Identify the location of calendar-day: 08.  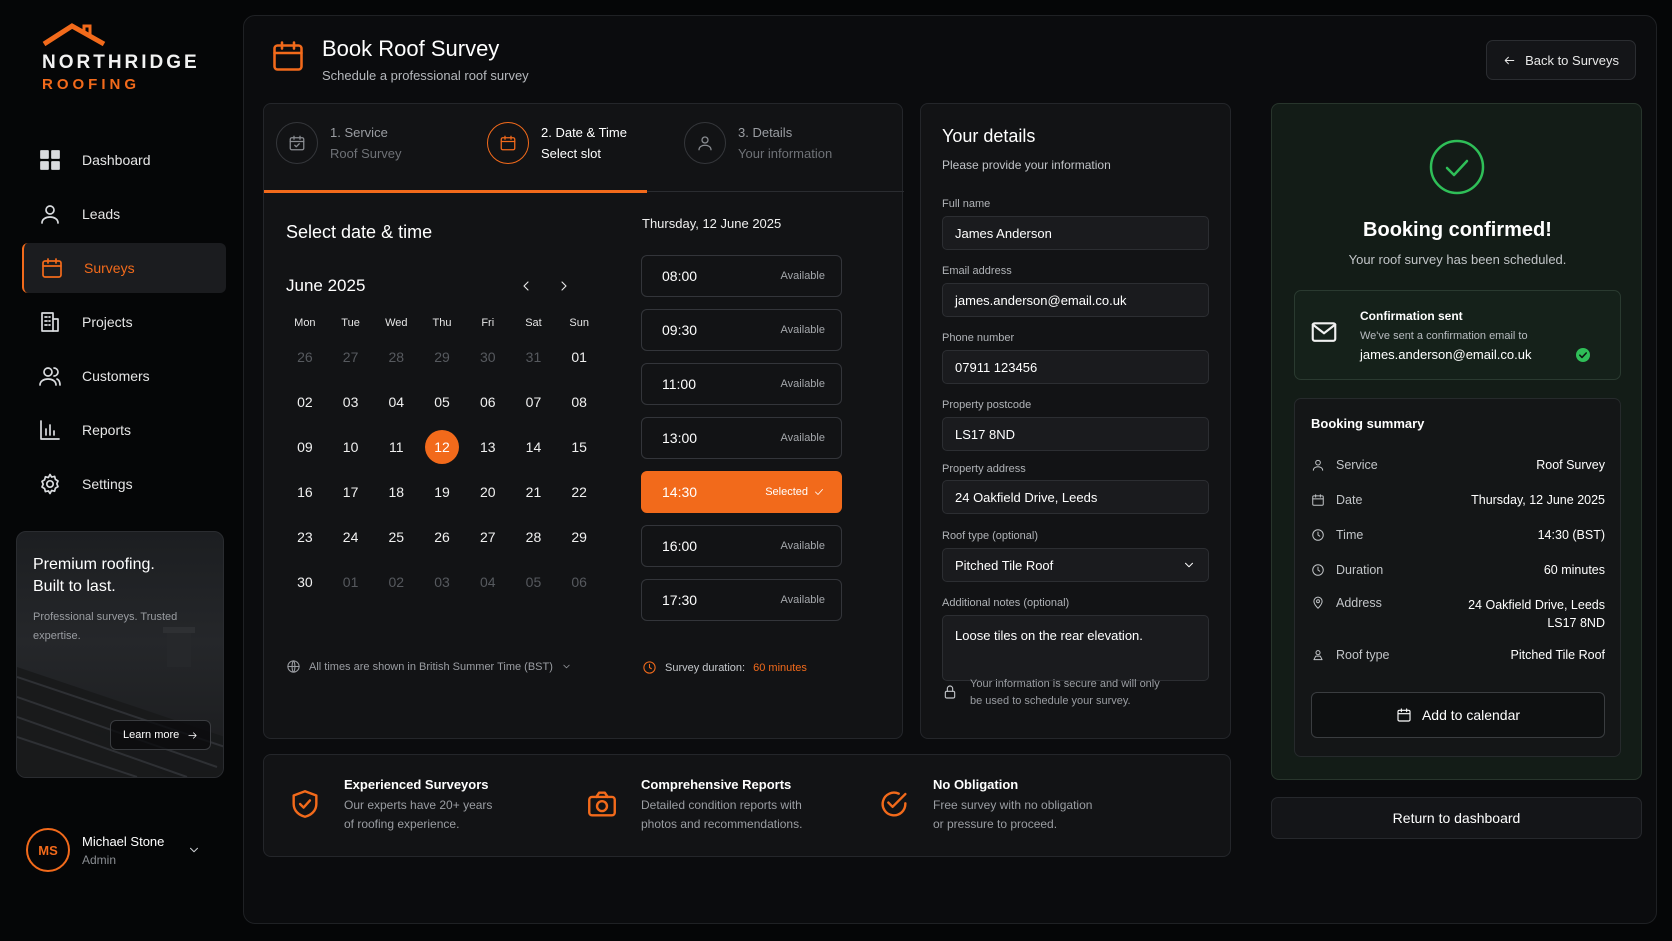
(579, 402).